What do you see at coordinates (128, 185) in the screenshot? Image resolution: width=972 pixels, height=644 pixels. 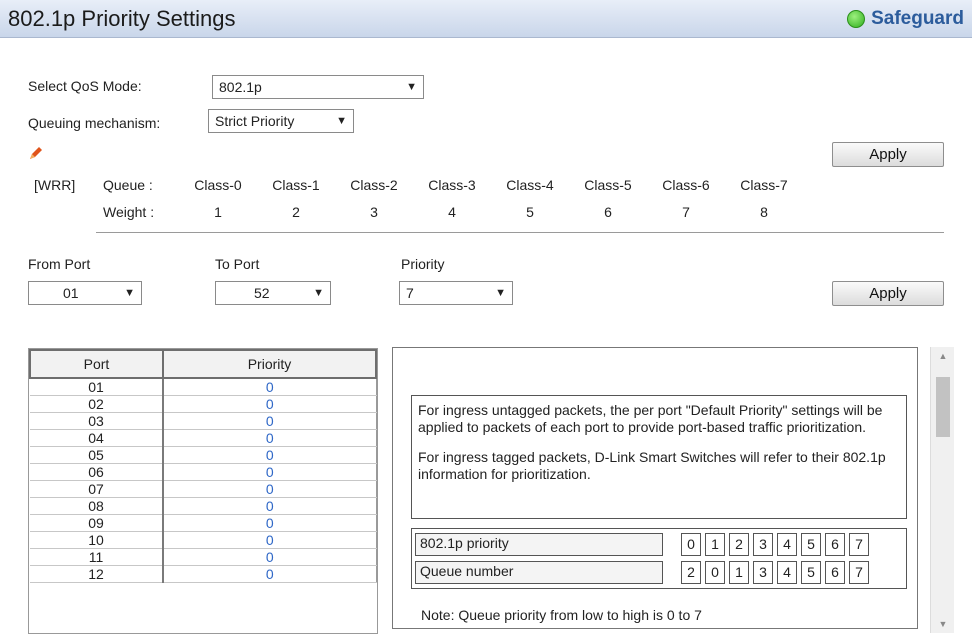 I see `wrr-queue-label: Queue :` at bounding box center [128, 185].